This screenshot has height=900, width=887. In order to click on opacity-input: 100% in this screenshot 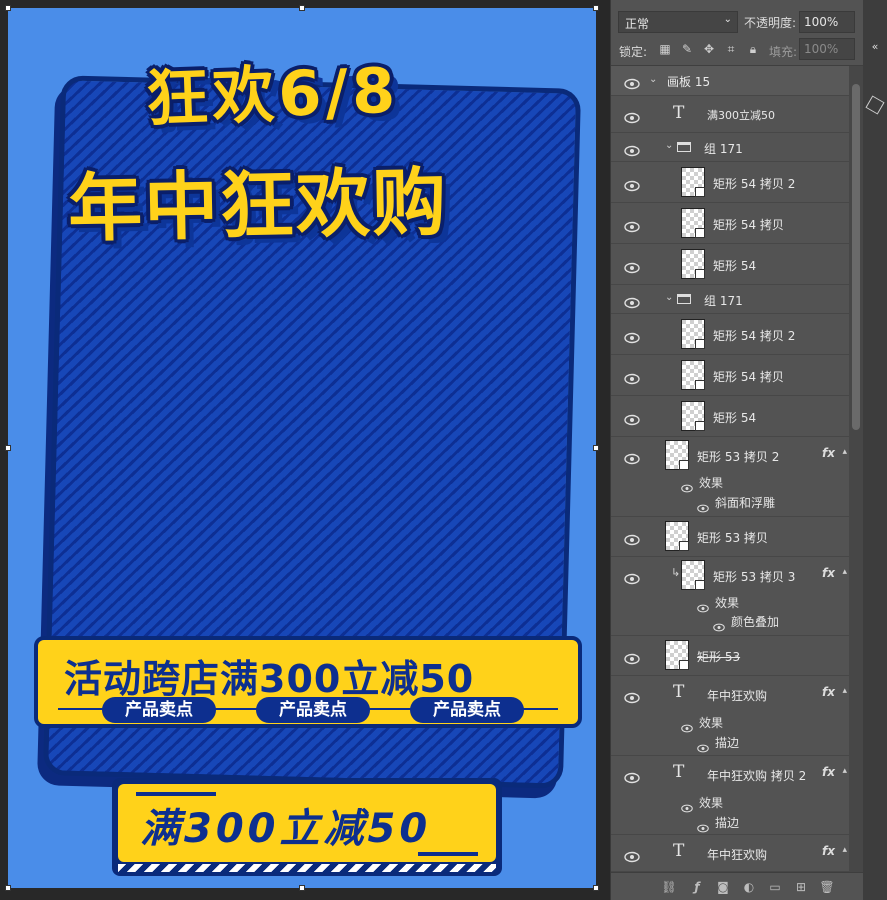, I will do `click(827, 22)`.